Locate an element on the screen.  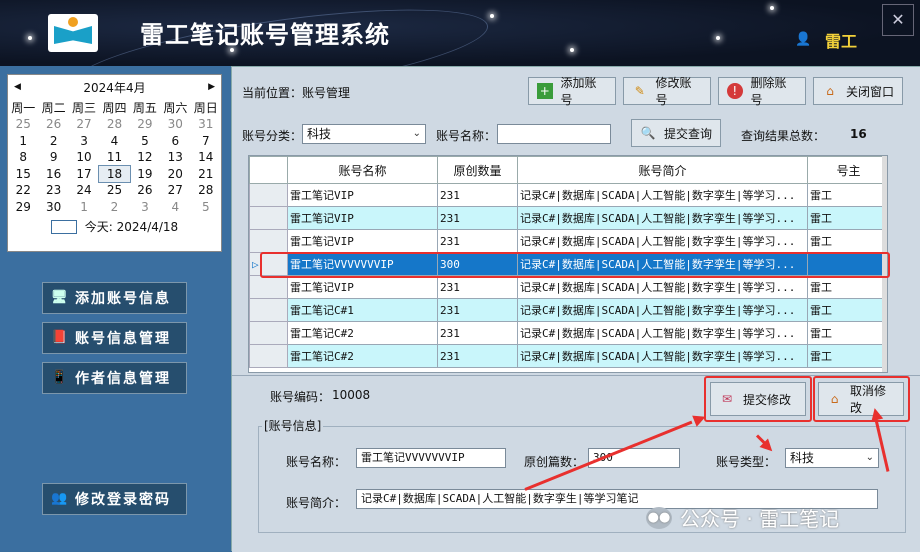
delete-account-button: ! 删除账号 is located at coordinates (762, 91).